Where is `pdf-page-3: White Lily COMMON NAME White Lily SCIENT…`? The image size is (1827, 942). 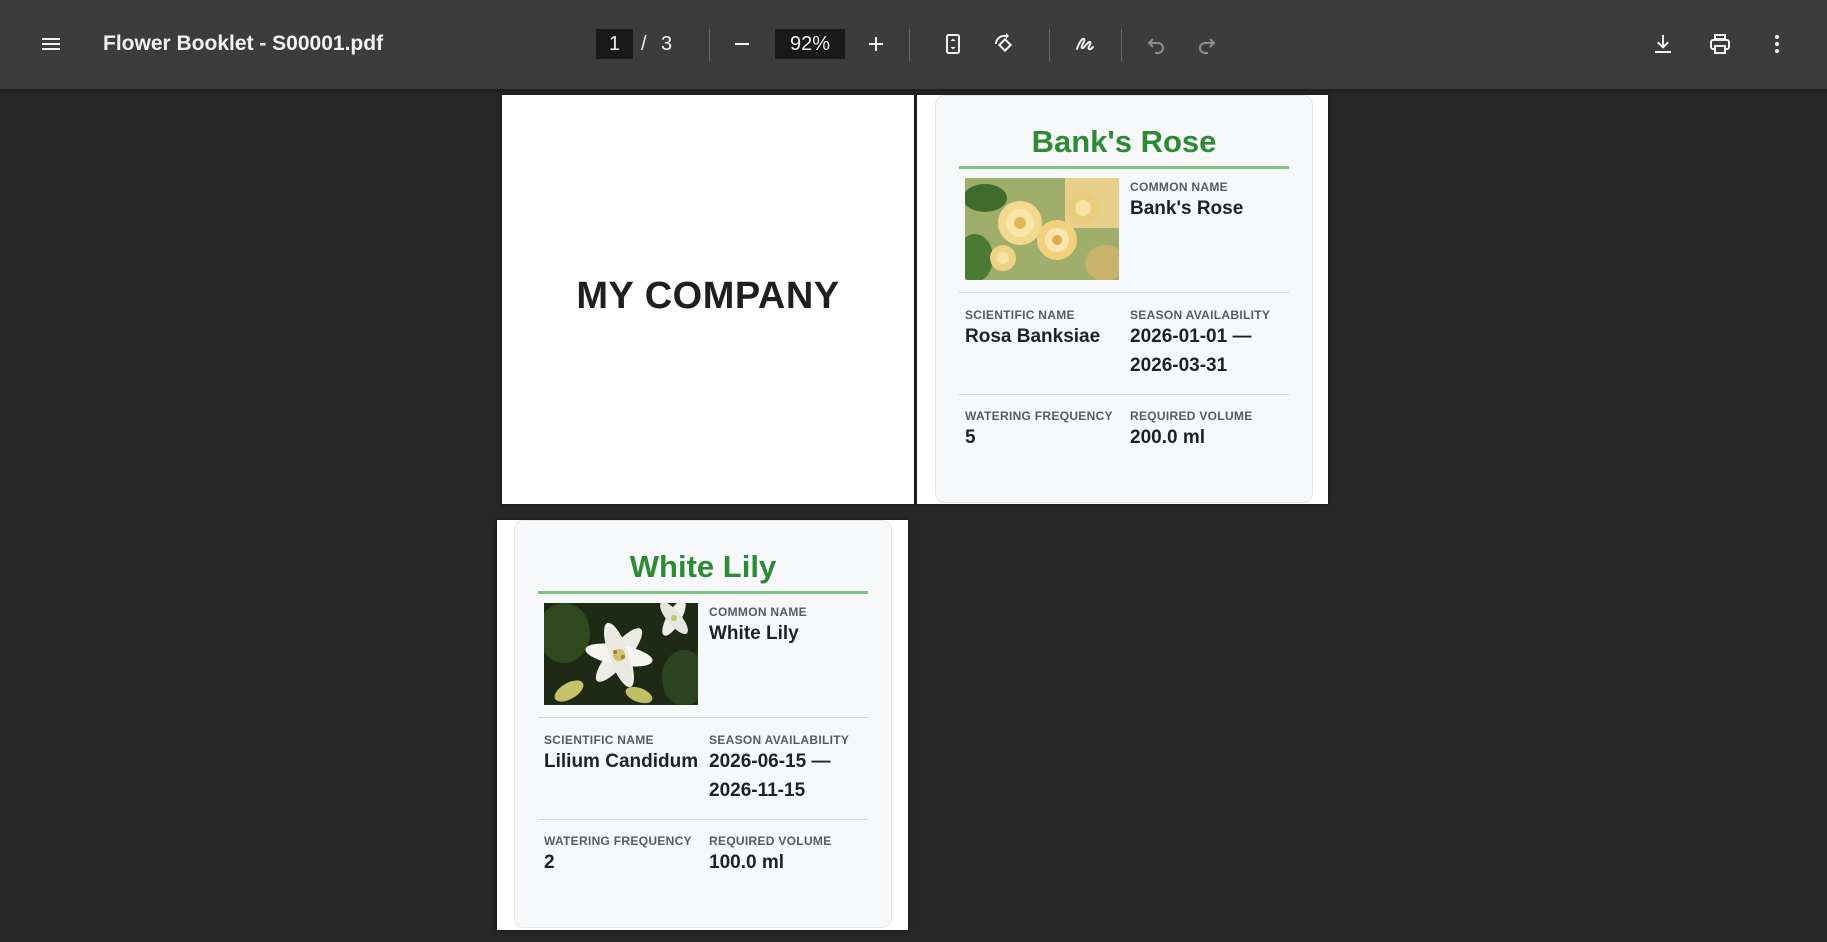 pdf-page-3: White Lily COMMON NAME White Lily SCIENT… is located at coordinates (702, 725).